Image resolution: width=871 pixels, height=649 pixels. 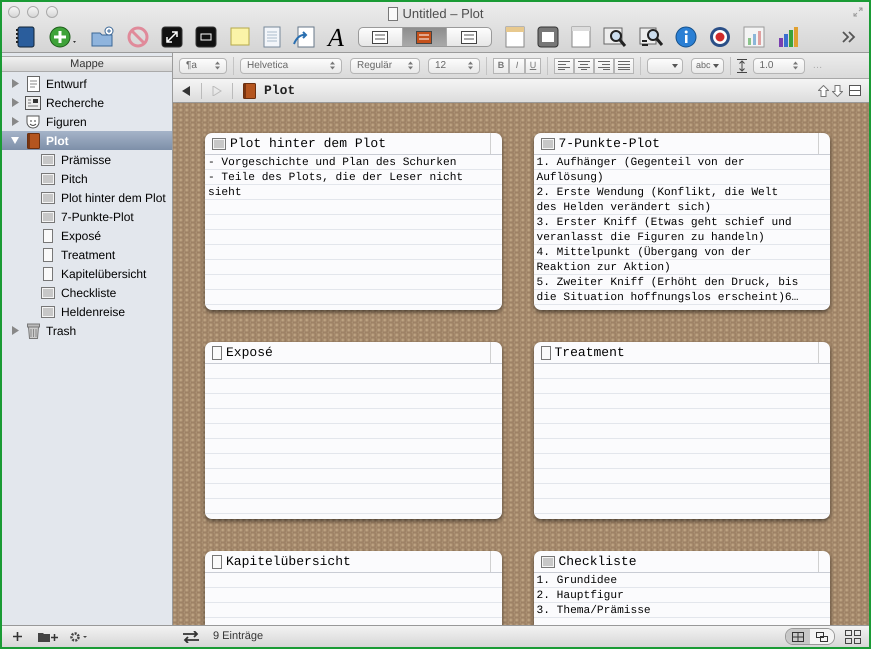 I want to click on card-text-line: 3. Thema/Prämisse, so click(x=594, y=611).